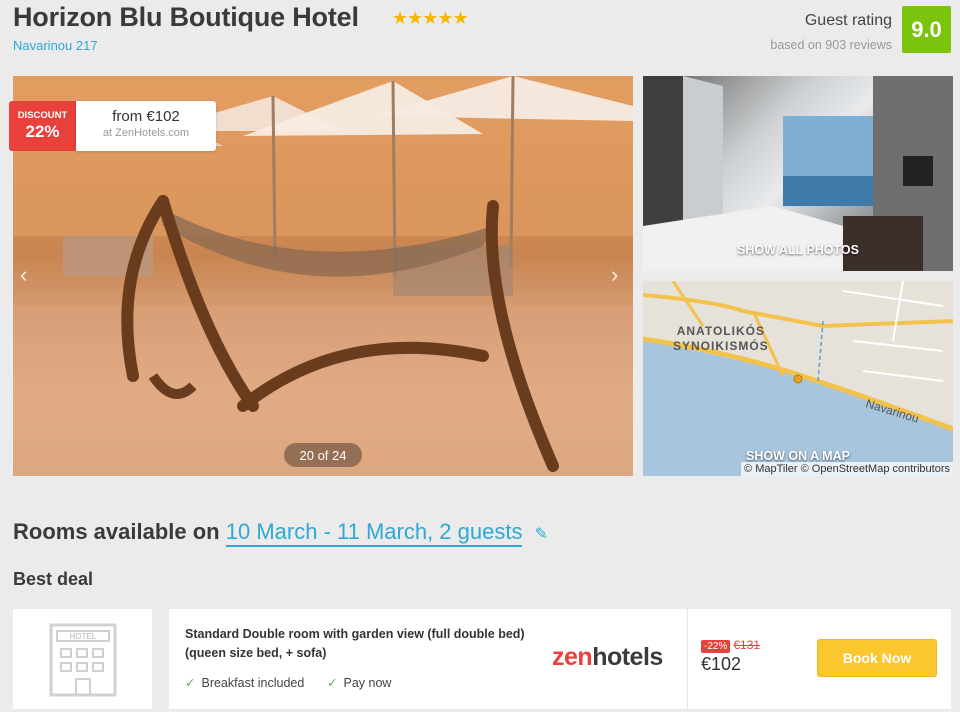  I want to click on feature-breakfast: ✓ Breakfast included, so click(244, 682).